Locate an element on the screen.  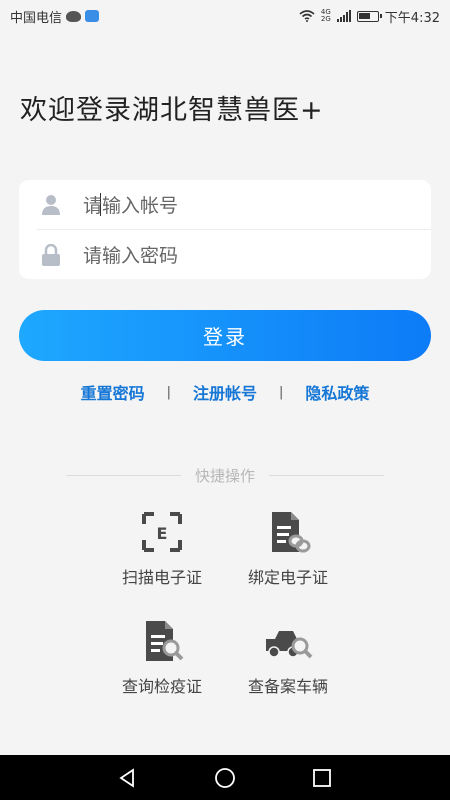
quick-actions-header: 快捷操作 is located at coordinates (225, 475).